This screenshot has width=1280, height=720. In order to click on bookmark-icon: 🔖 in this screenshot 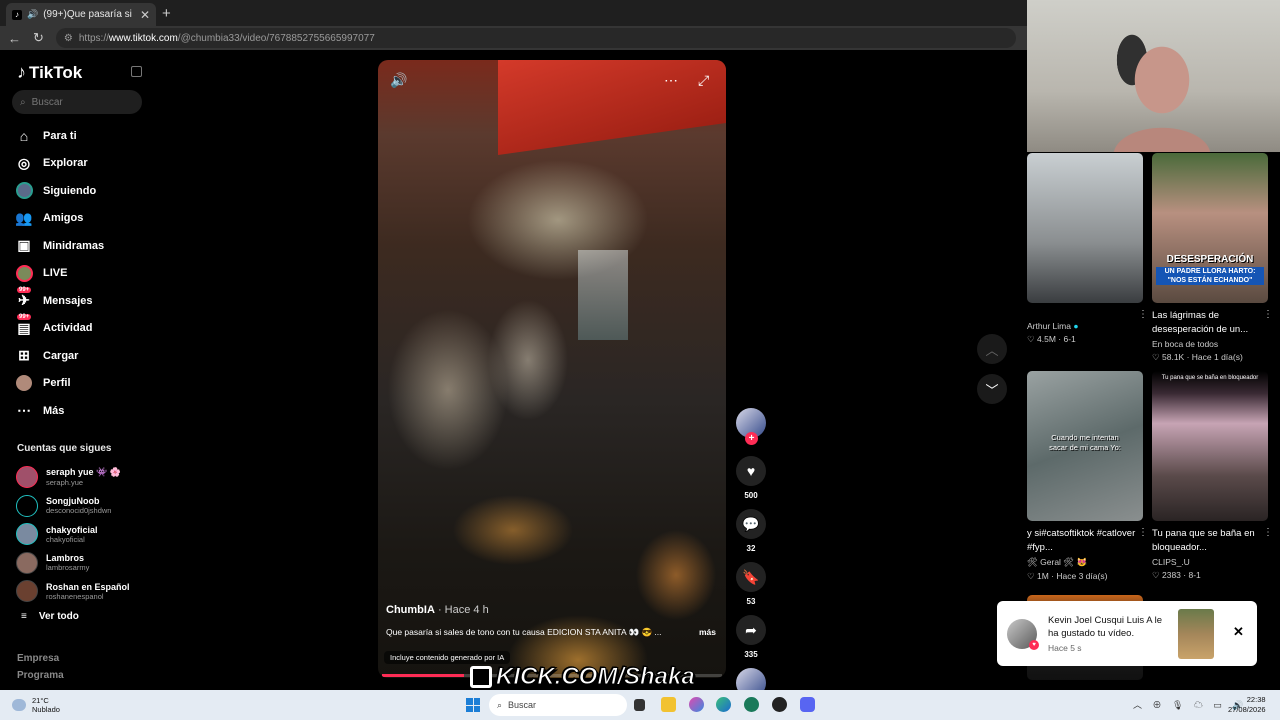, I will do `click(751, 576)`.